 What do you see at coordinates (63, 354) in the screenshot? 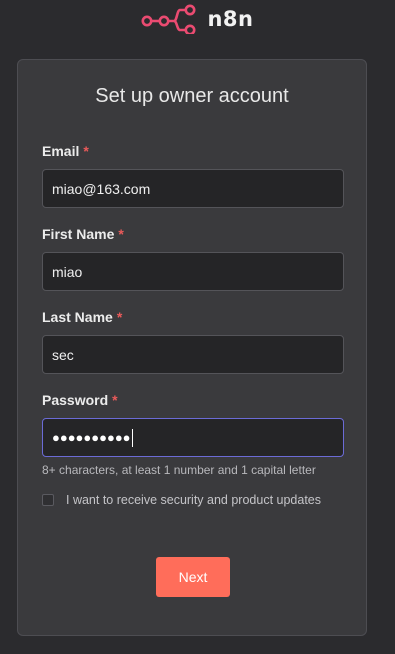
I see `last-name-input-value: sec` at bounding box center [63, 354].